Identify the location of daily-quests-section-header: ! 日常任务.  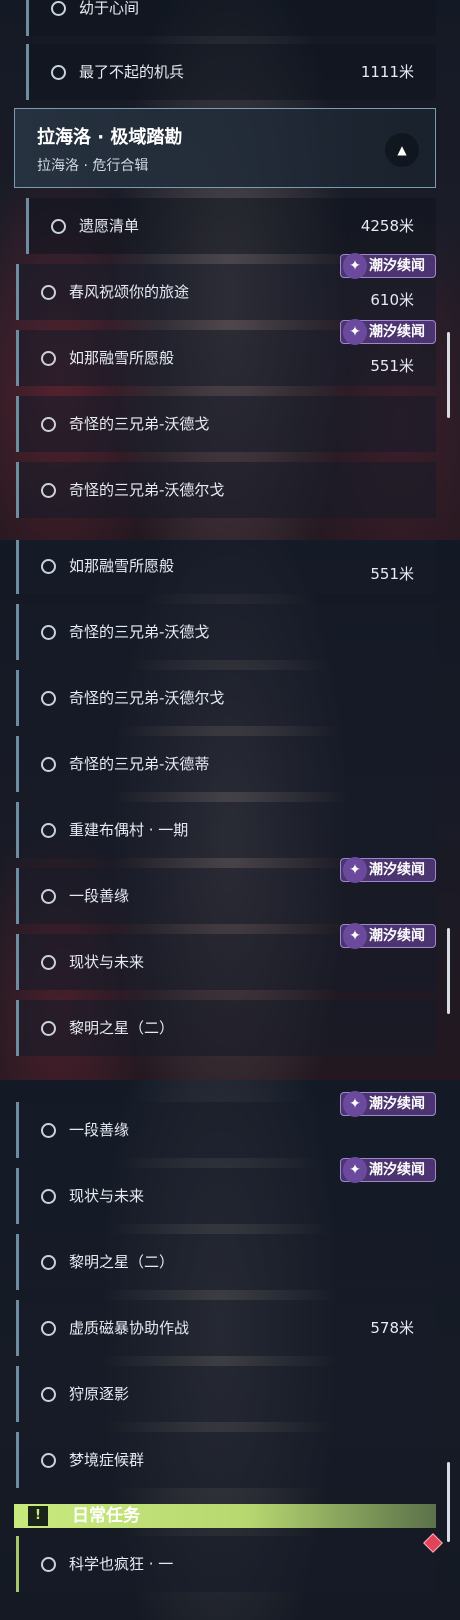
(225, 1516).